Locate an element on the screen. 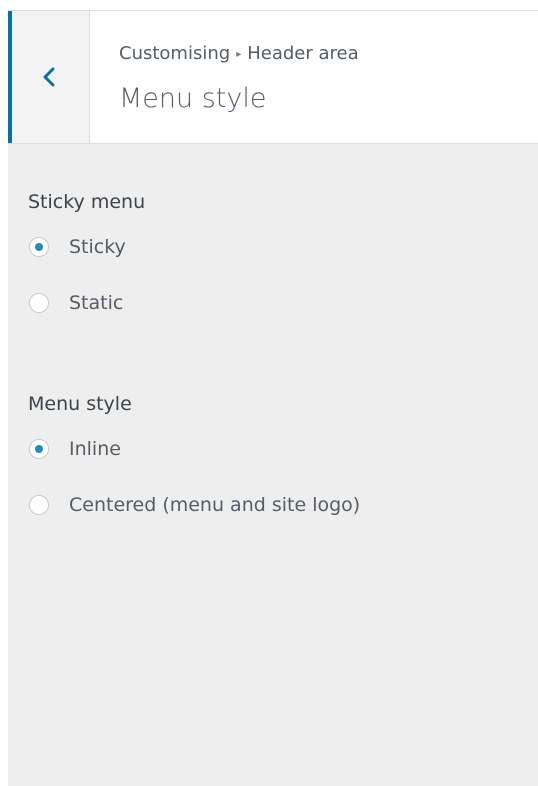 This screenshot has width=538, height=786. page-title: Menu style is located at coordinates (193, 98).